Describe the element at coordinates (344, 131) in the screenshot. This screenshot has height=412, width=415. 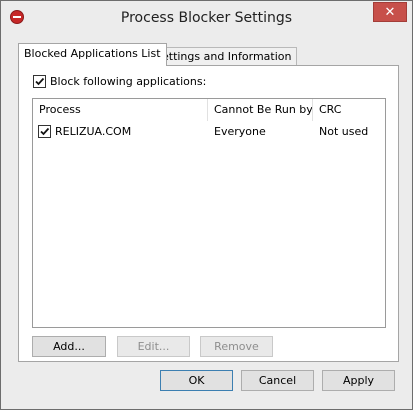
I see `crc-value: Not used` at that location.